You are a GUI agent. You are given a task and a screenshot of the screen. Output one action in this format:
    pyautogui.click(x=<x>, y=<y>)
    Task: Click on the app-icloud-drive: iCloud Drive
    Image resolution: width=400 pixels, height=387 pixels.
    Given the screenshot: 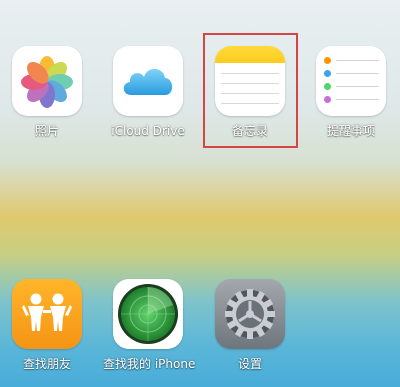 What is the action you would take?
    pyautogui.click(x=148, y=92)
    